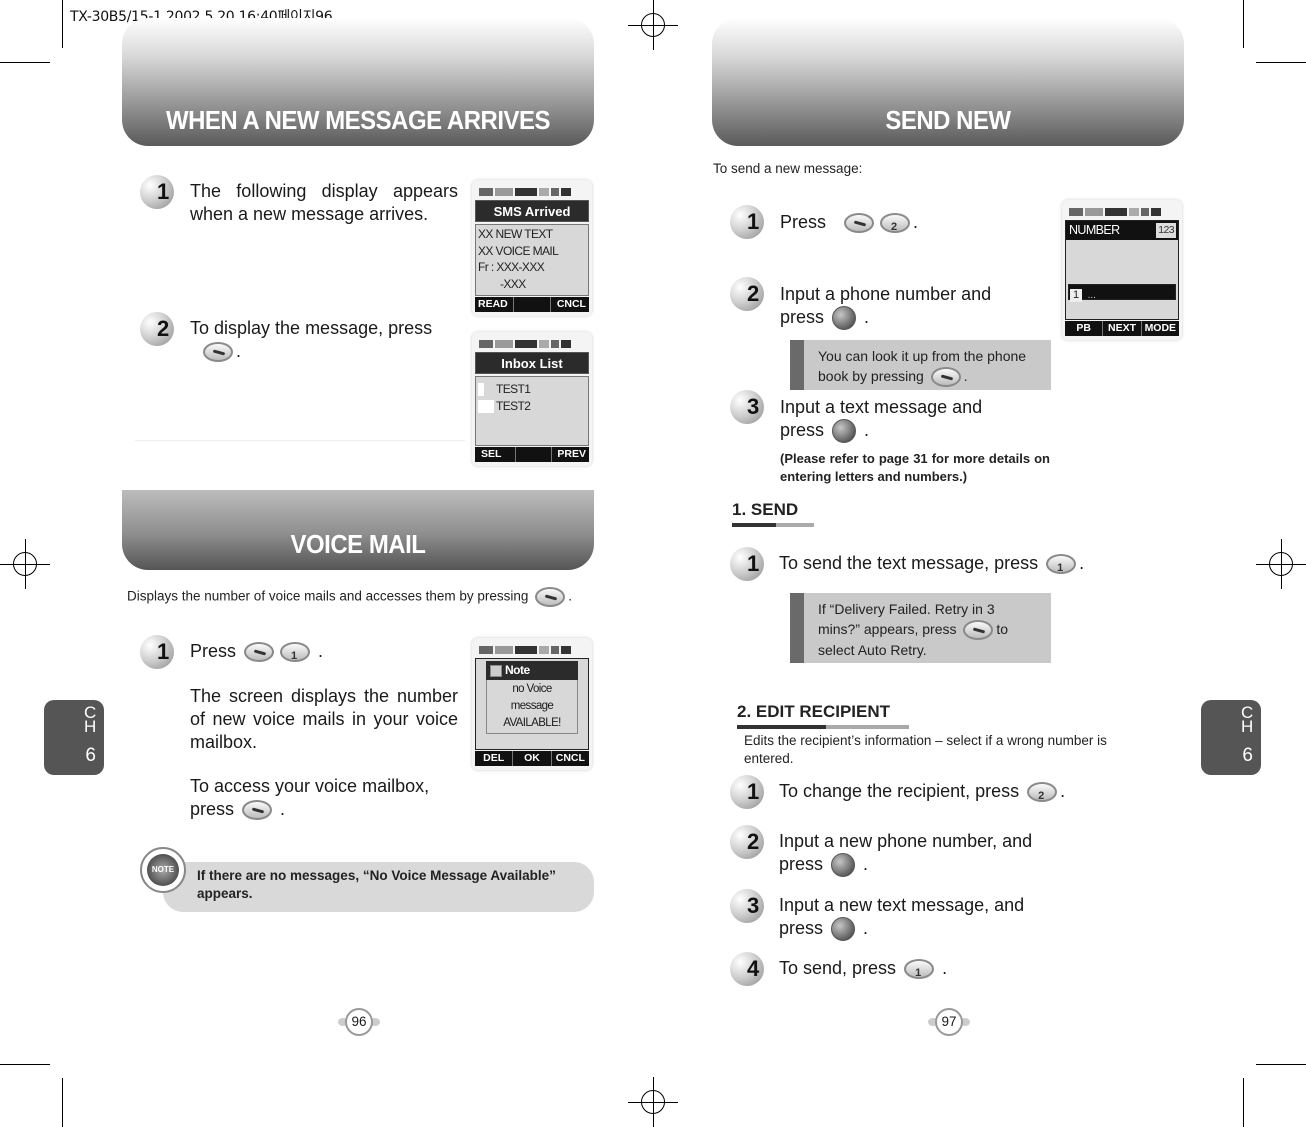  Describe the element at coordinates (311, 340) in the screenshot. I see `step-2-text: To display the message, press .` at that location.